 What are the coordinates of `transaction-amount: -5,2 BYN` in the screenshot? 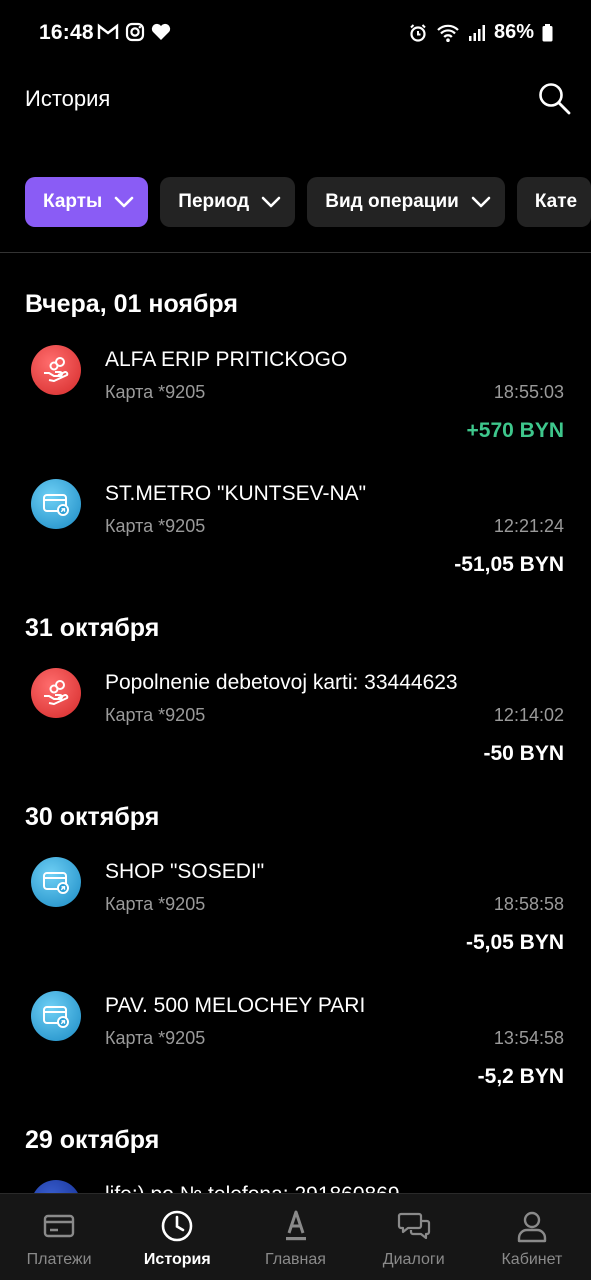 It's located at (520, 1076).